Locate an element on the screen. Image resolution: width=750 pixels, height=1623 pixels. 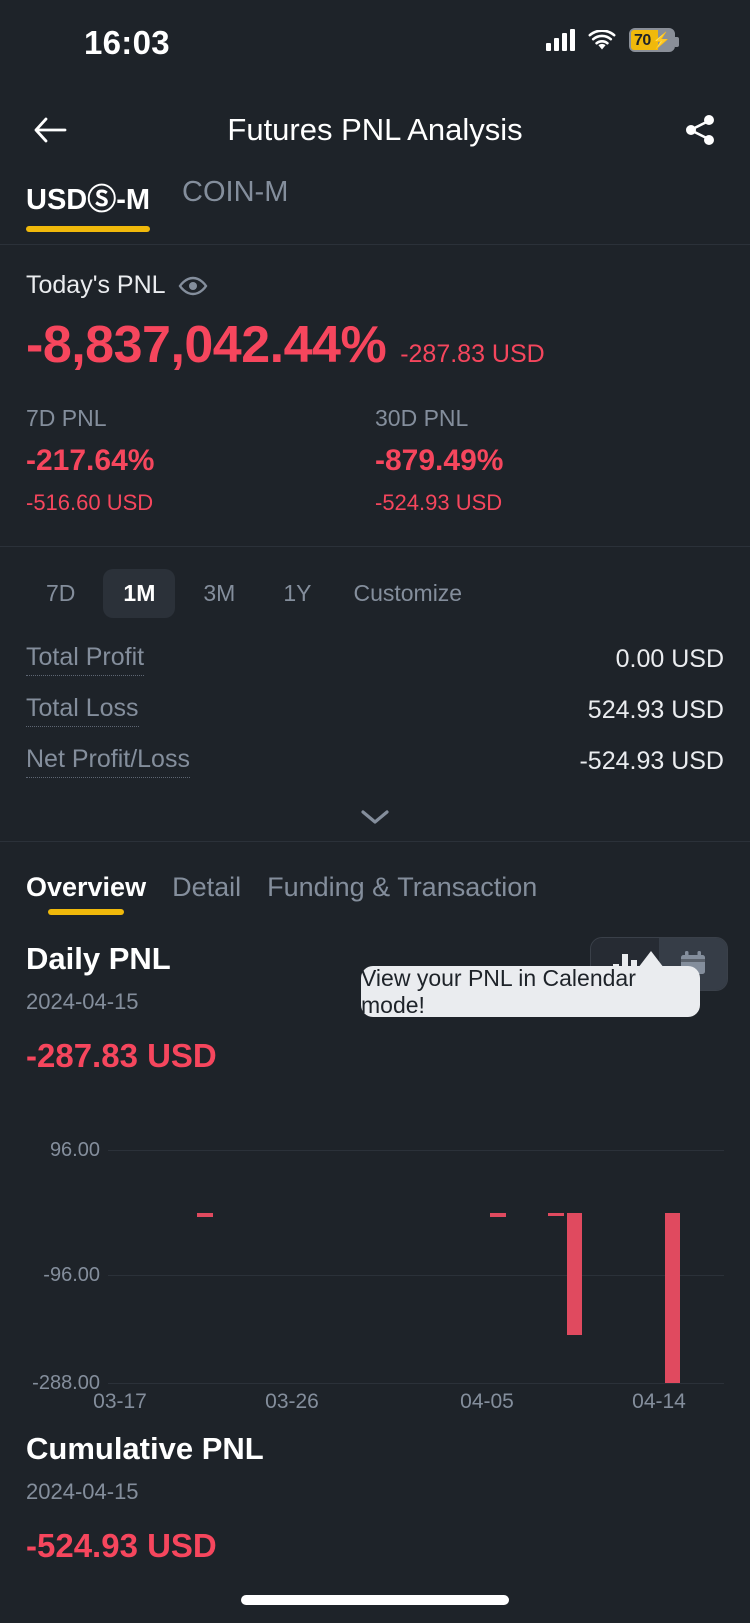
cellular-signal-icon is located at coordinates (560, 40).